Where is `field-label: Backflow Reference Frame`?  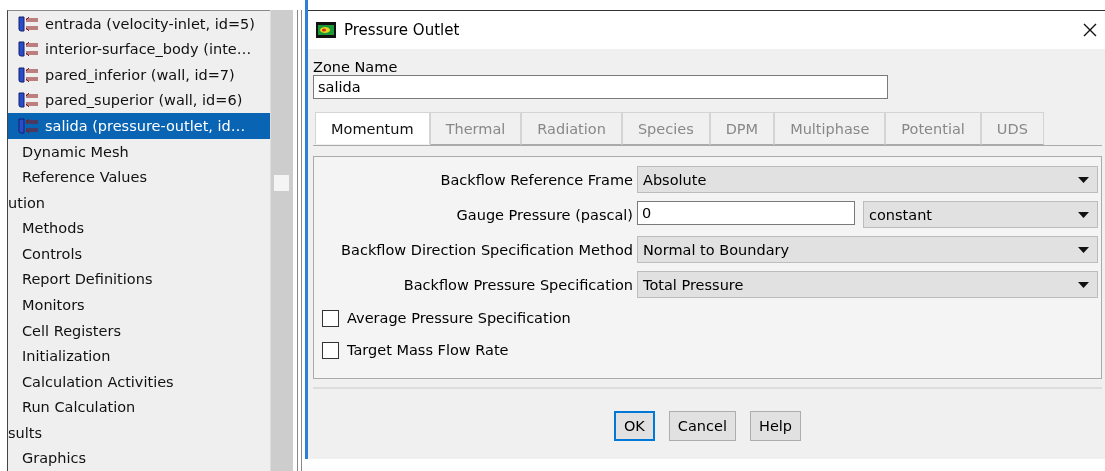 field-label: Backflow Reference Frame is located at coordinates (536, 179).